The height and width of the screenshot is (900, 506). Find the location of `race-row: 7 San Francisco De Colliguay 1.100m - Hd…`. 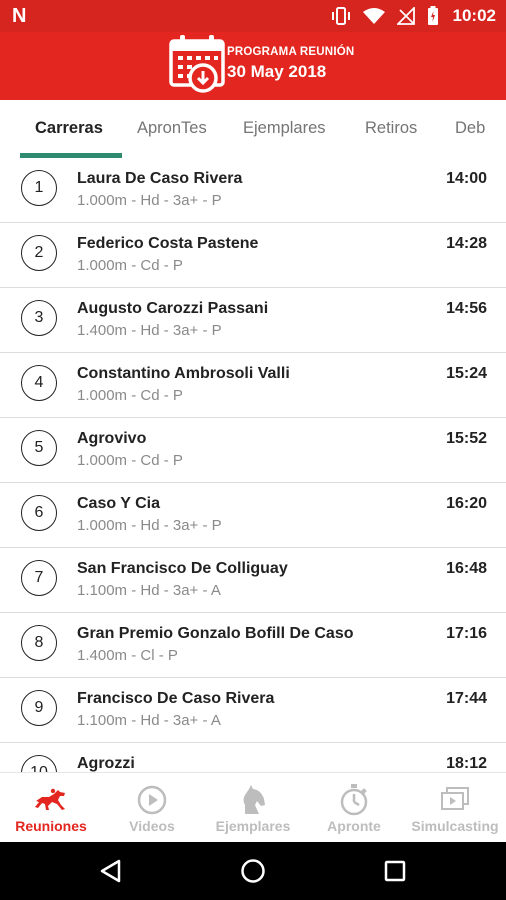

race-row: 7 San Francisco De Colliguay 1.100m - Hd… is located at coordinates (253, 580).